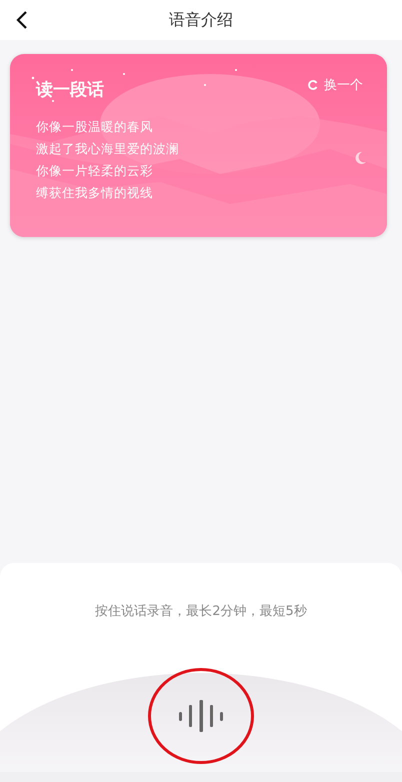 This screenshot has width=402, height=782. What do you see at coordinates (201, 20) in the screenshot?
I see `page-title: 语音介绍` at bounding box center [201, 20].